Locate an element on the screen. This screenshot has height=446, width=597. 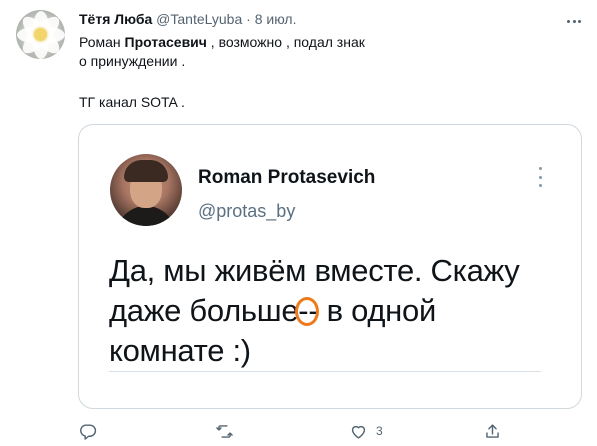
retweet-icon is located at coordinates (224, 431).